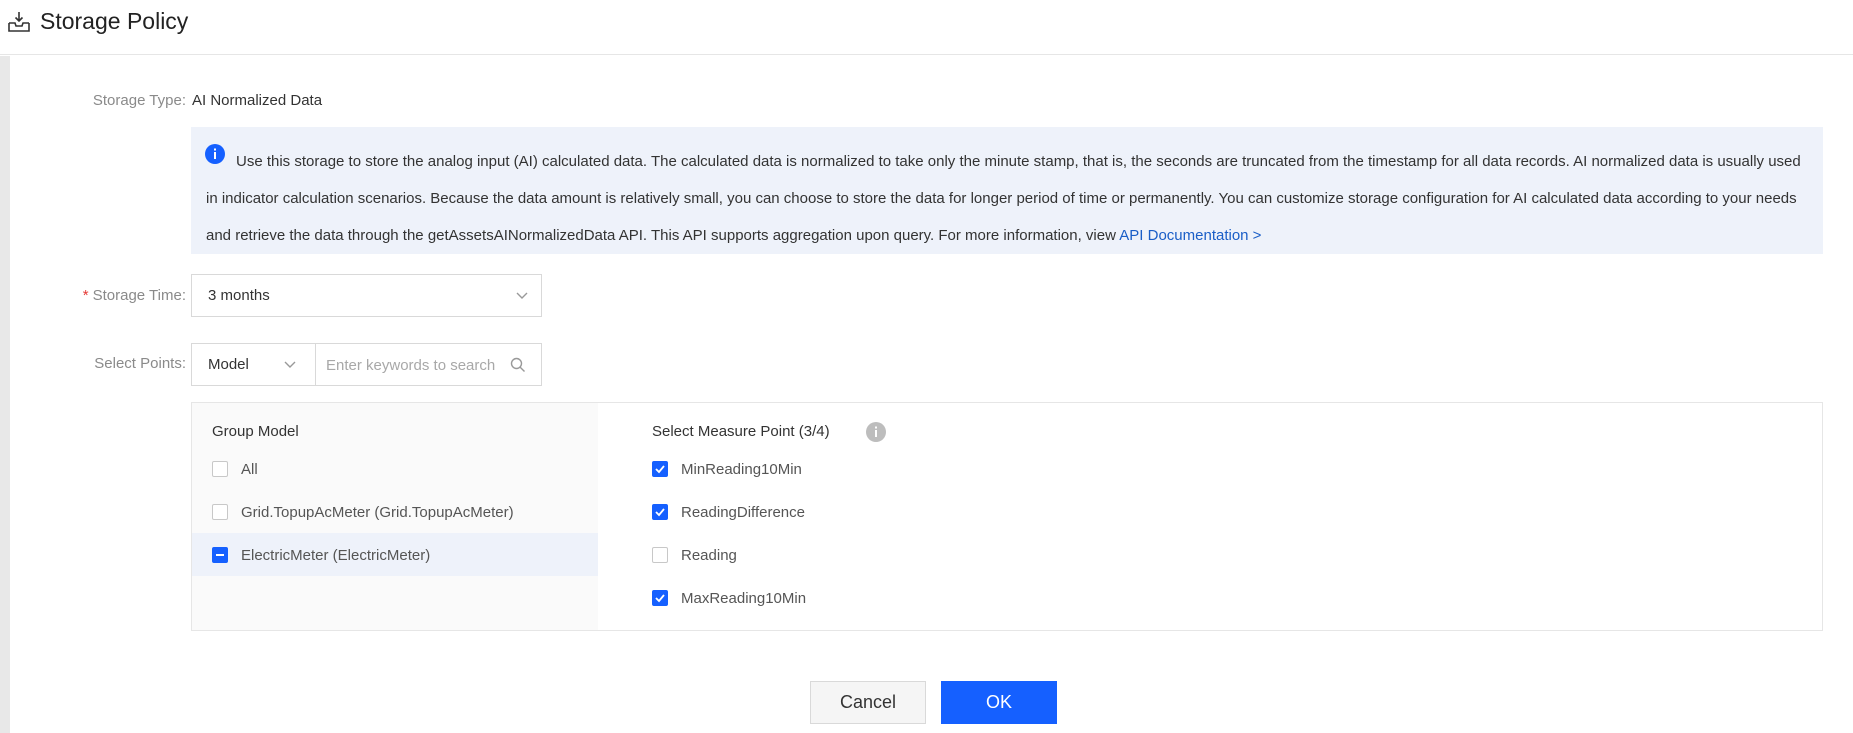 This screenshot has height=733, width=1853. I want to click on storage-type-value: AI Normalized Data, so click(257, 100).